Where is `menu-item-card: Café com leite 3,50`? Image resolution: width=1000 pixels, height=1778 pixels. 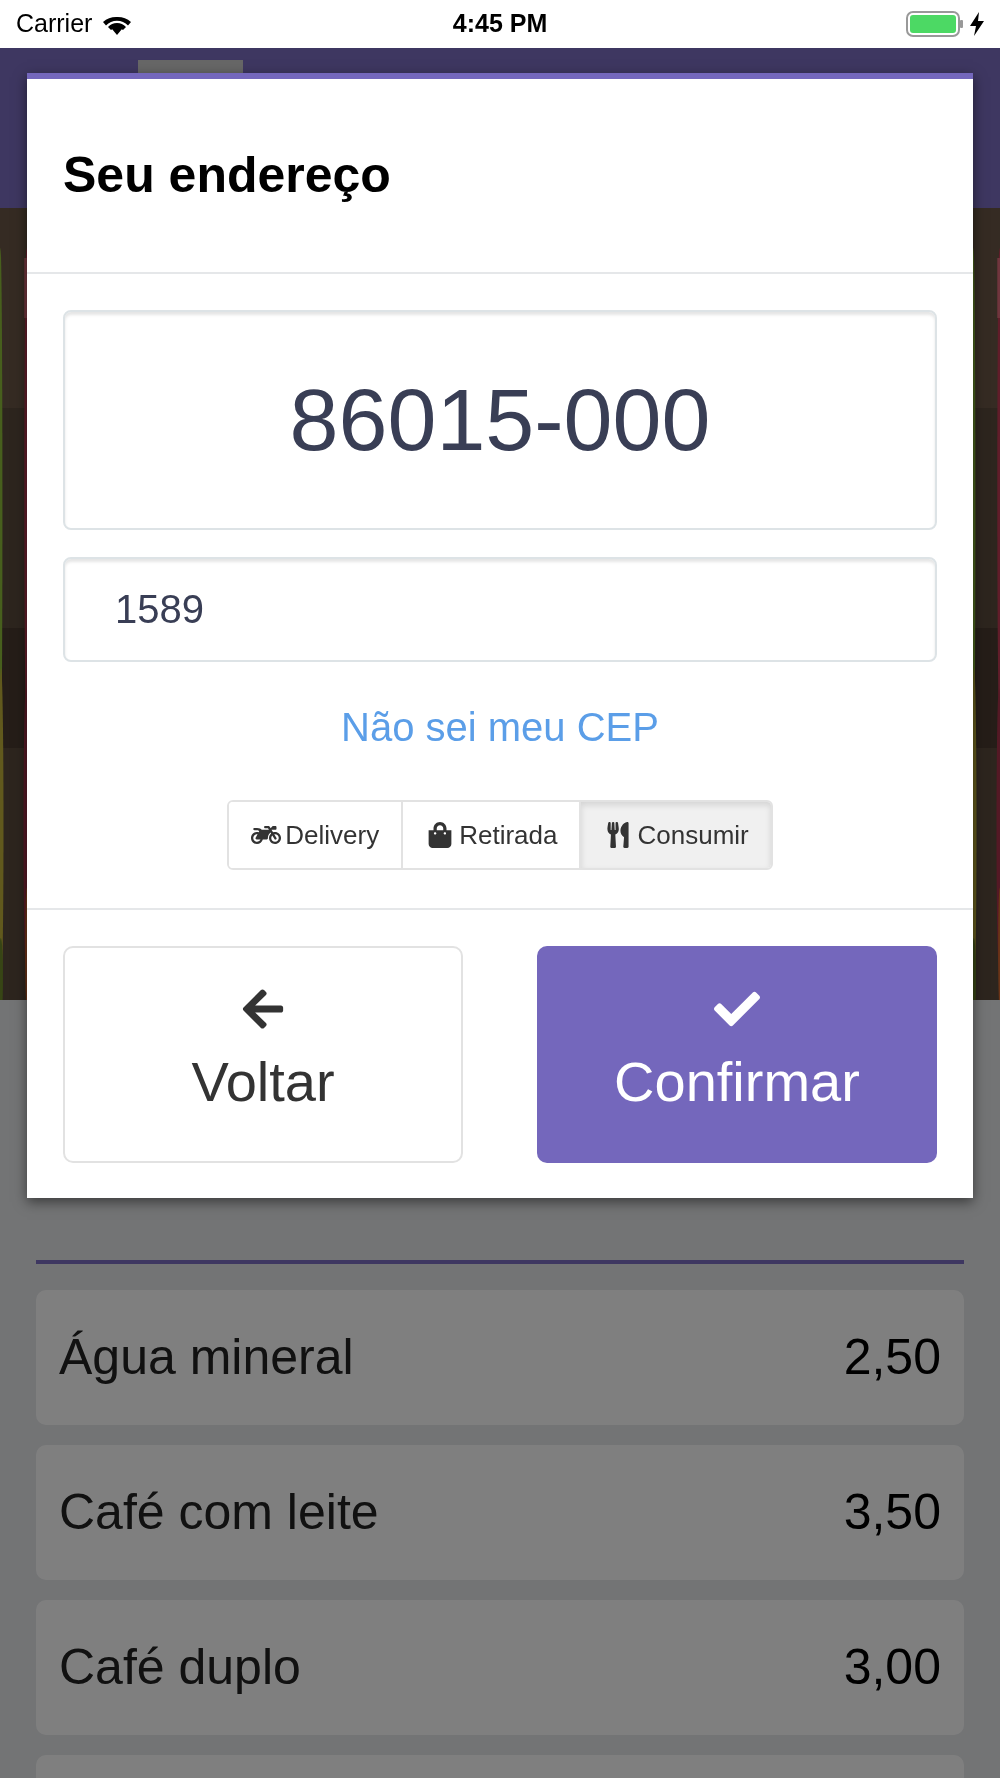 menu-item-card: Café com leite 3,50 is located at coordinates (500, 1512).